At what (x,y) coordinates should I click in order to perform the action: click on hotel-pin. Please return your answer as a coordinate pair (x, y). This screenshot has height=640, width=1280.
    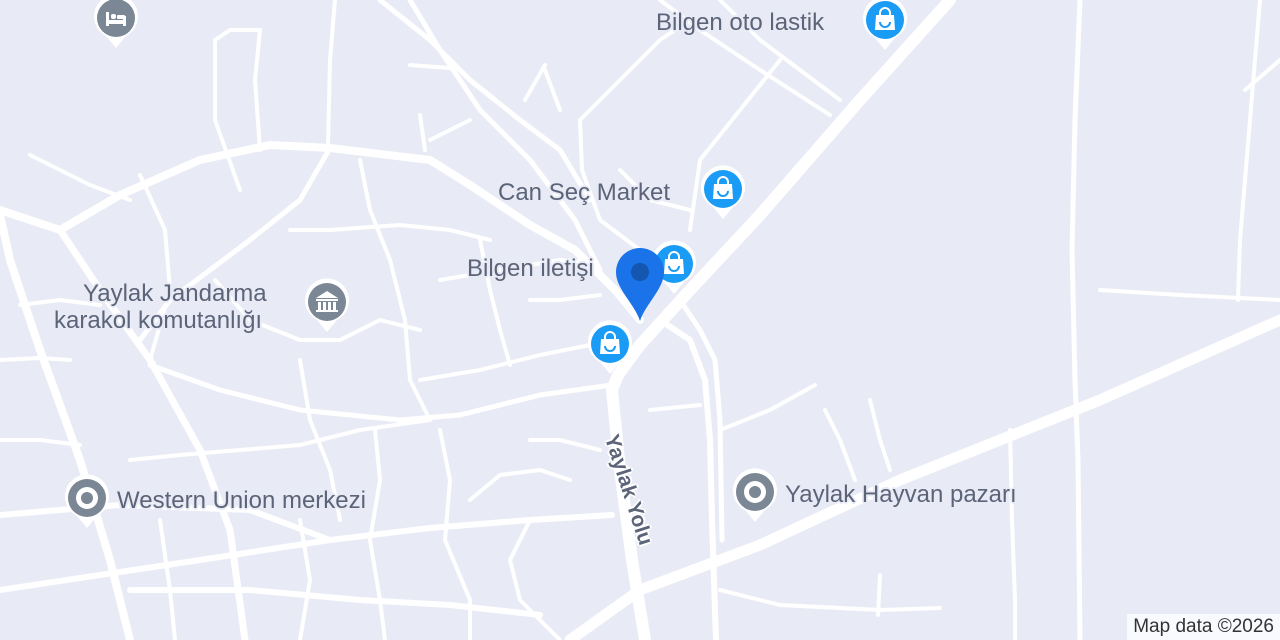
    Looking at the image, I should click on (116, 25).